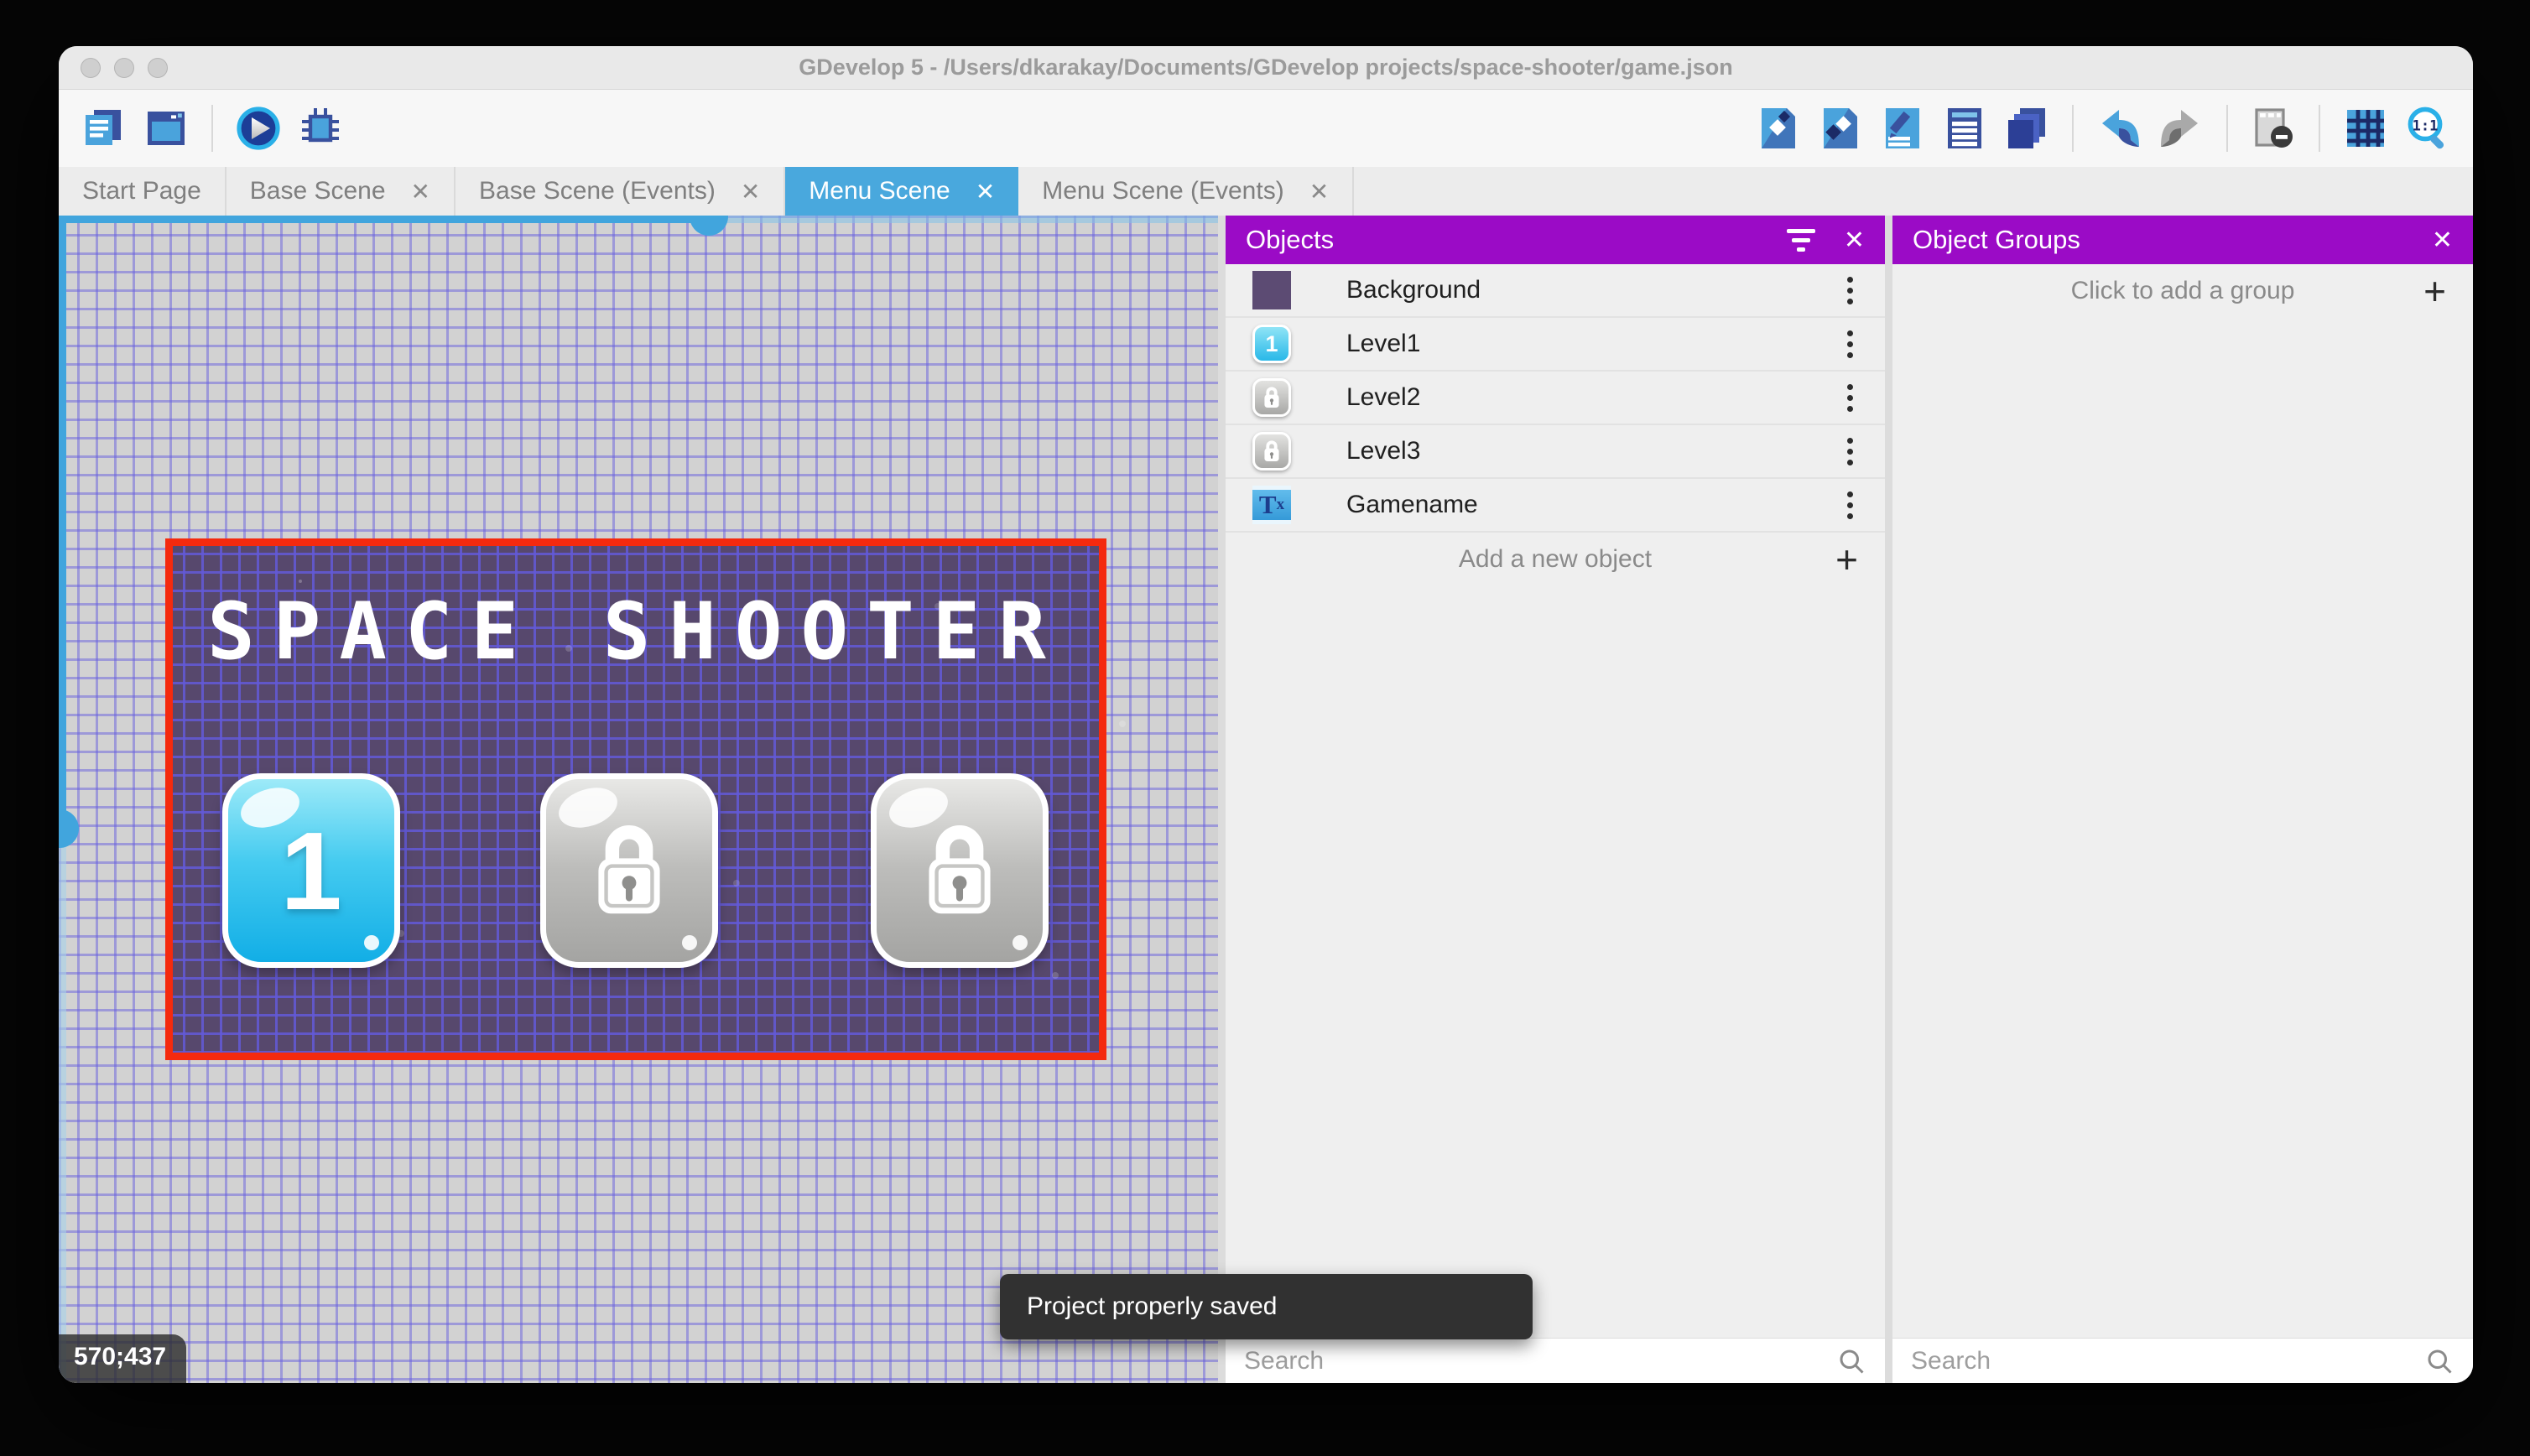  I want to click on filter-icon, so click(1800, 240).